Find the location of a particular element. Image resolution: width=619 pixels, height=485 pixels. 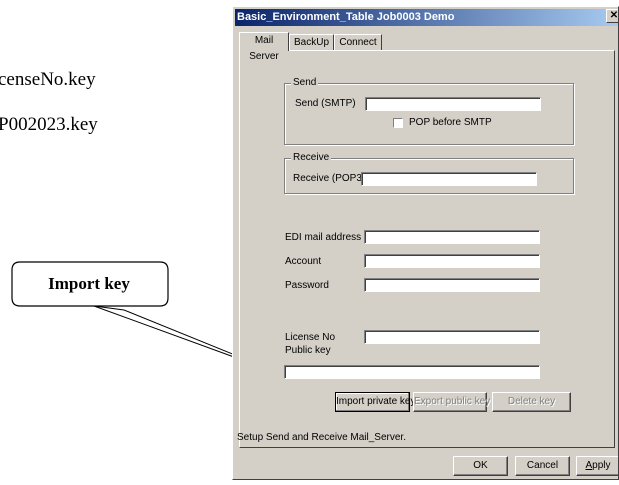

send-group-label: Send is located at coordinates (305, 83).